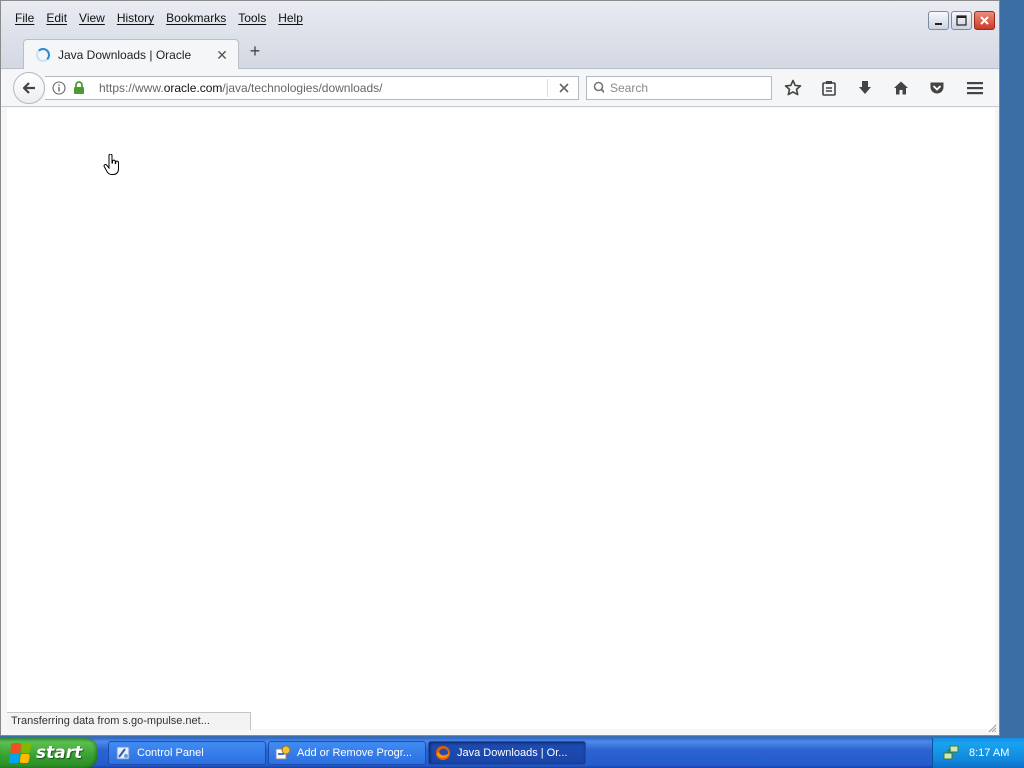  Describe the element at coordinates (951, 753) in the screenshot. I see `network-icon` at that location.